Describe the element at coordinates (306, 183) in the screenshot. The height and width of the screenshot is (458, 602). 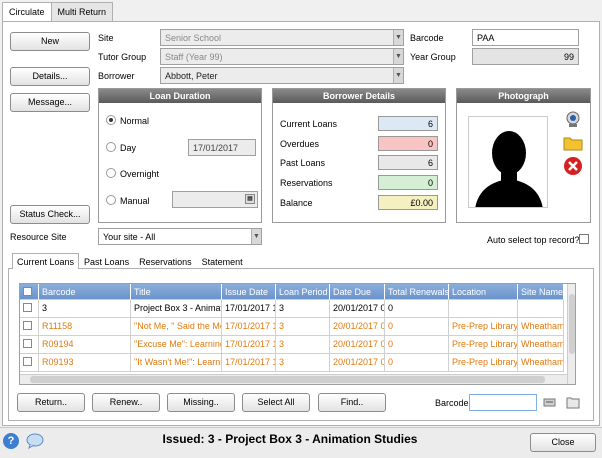
I see `reservations-label: Reservations` at that location.